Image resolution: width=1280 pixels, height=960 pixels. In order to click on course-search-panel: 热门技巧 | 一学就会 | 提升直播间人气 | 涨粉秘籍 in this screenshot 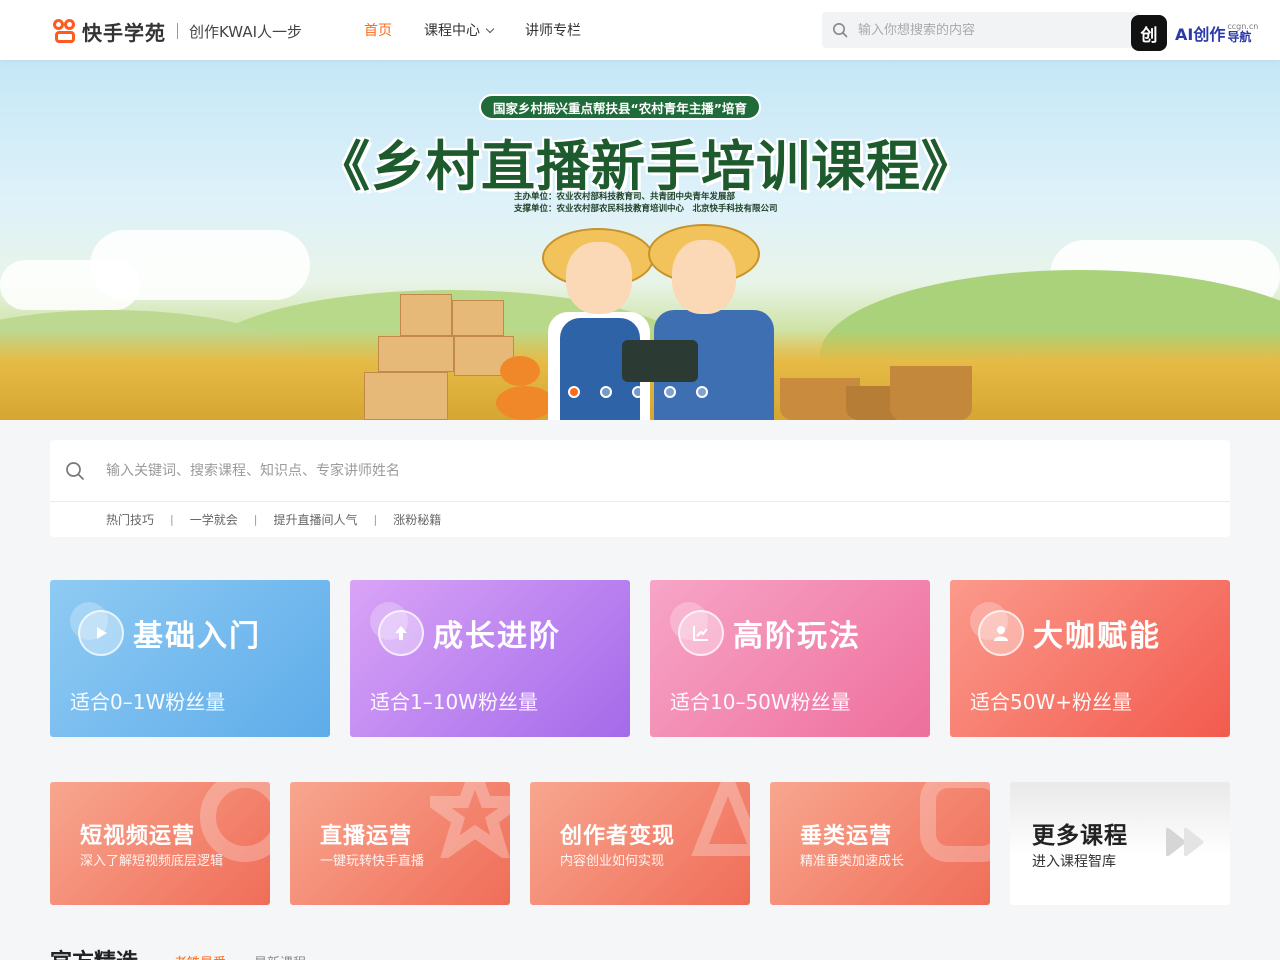, I will do `click(640, 488)`.